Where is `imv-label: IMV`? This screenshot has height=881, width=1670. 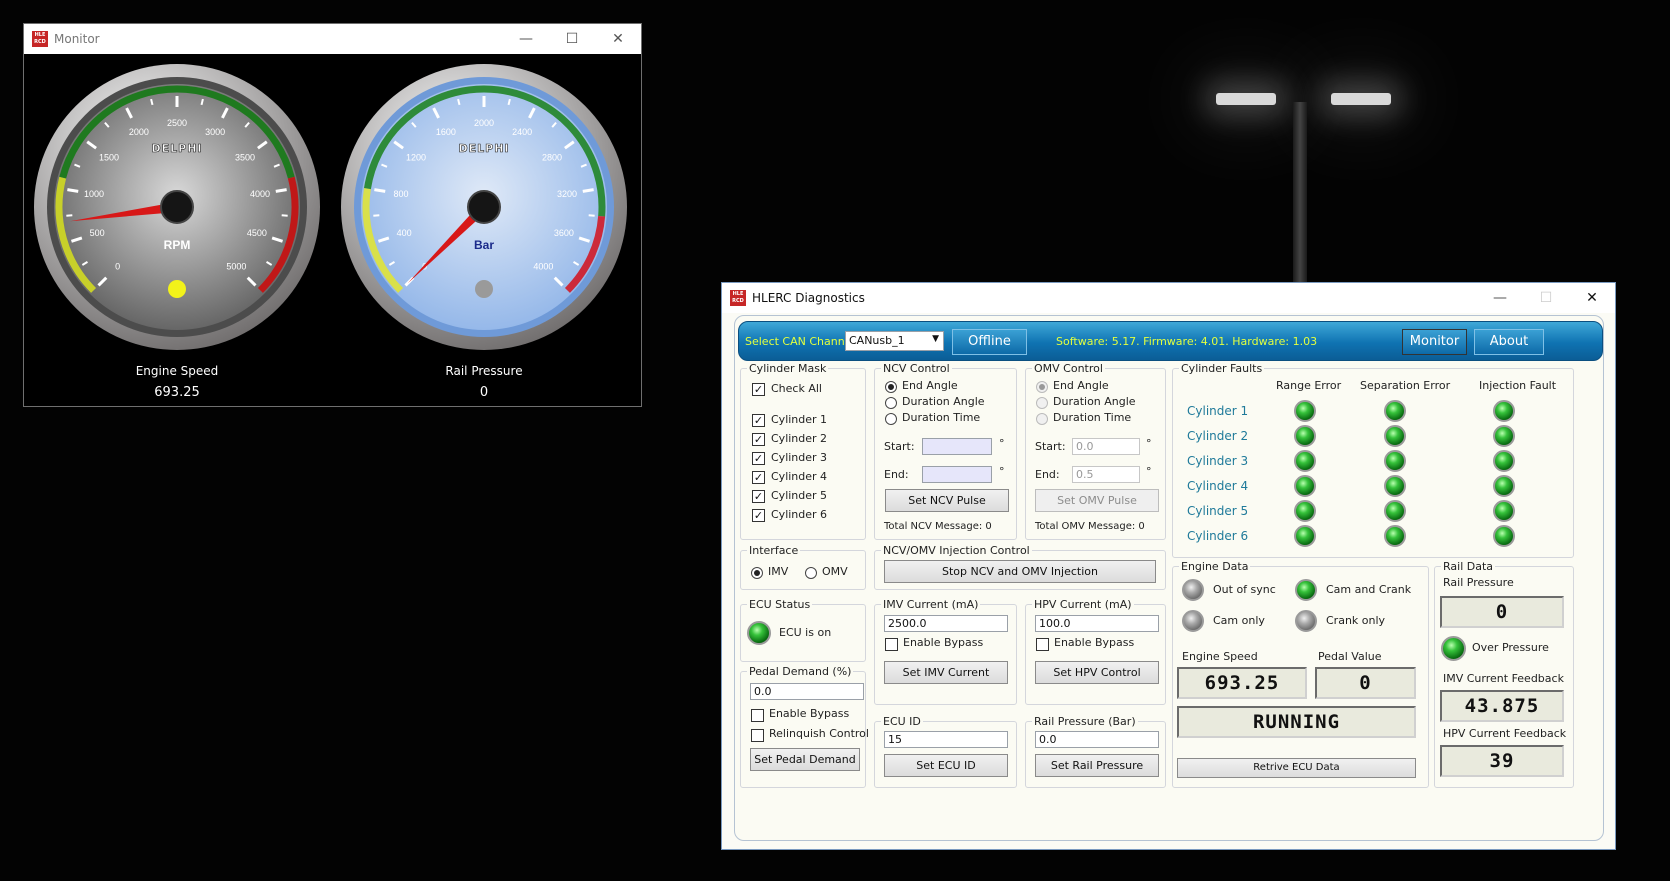
imv-label: IMV is located at coordinates (778, 571).